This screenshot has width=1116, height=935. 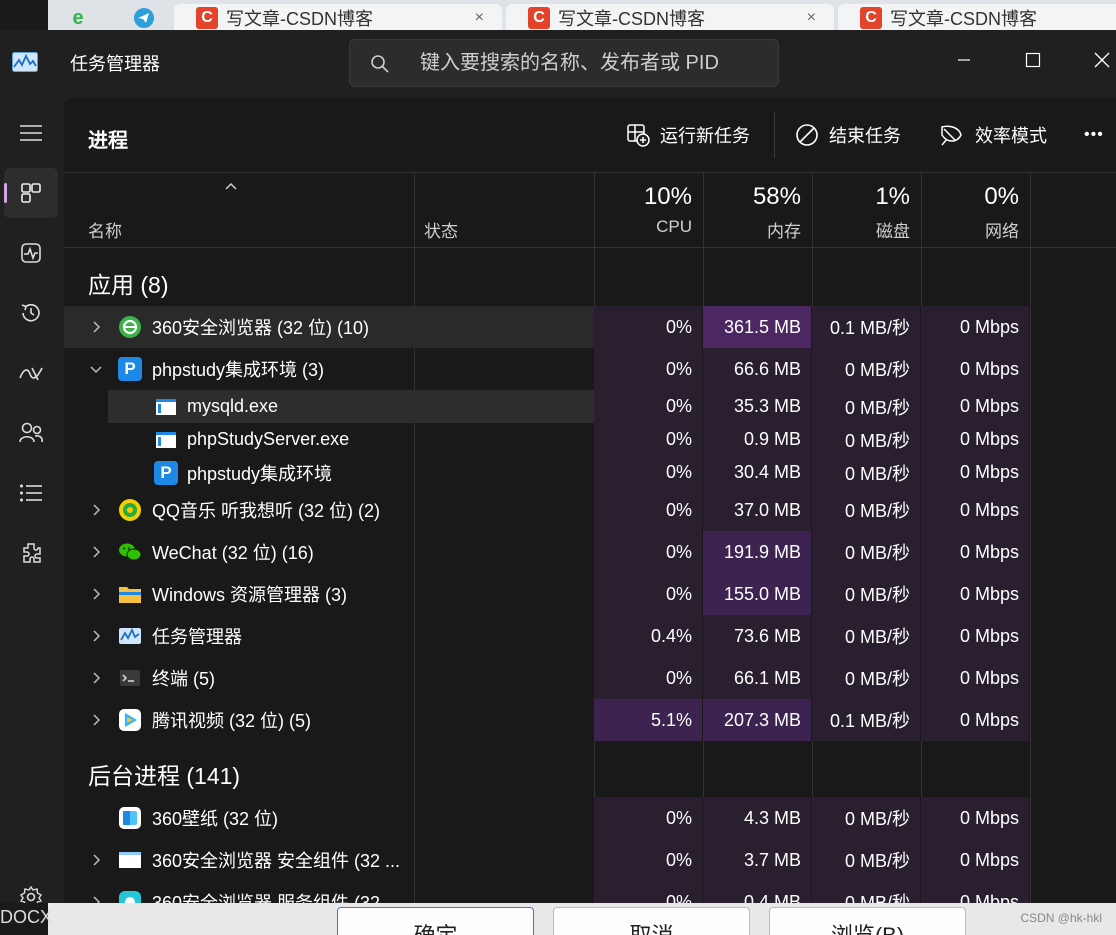 I want to click on cpu-cell: 0%, so click(x=648, y=552).